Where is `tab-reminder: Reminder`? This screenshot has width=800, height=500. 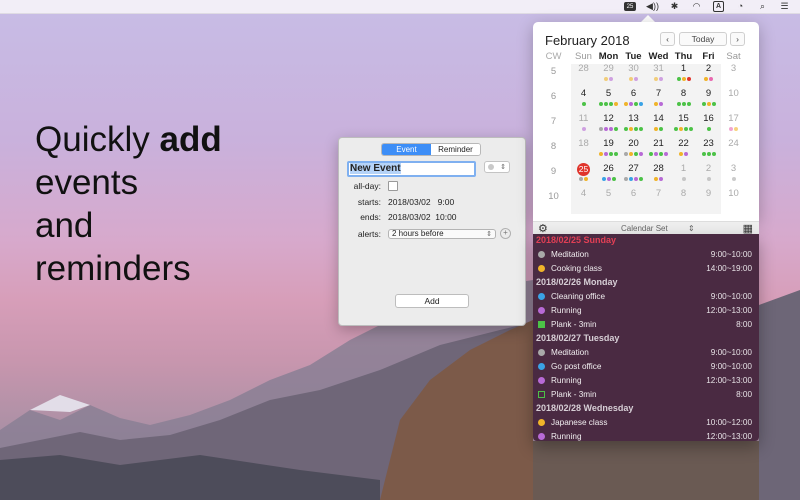 tab-reminder: Reminder is located at coordinates (455, 149).